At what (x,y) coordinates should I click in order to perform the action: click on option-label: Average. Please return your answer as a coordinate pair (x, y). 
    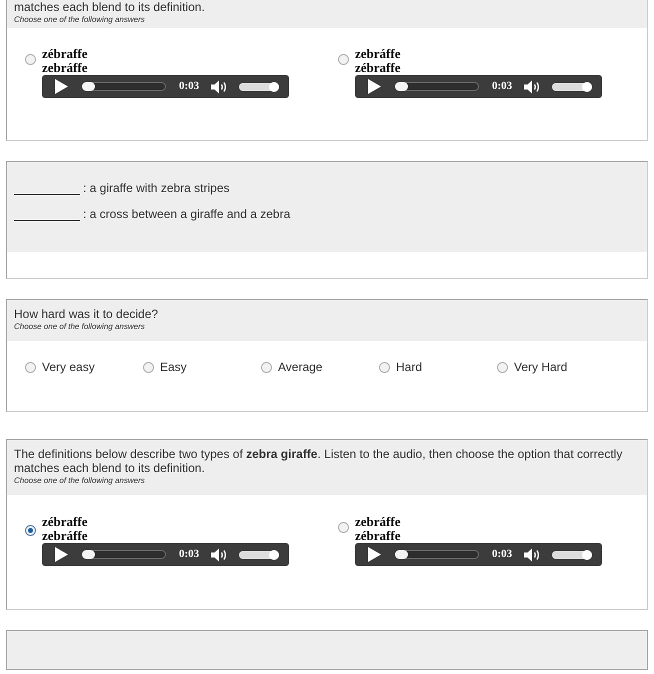
    Looking at the image, I should click on (300, 367).